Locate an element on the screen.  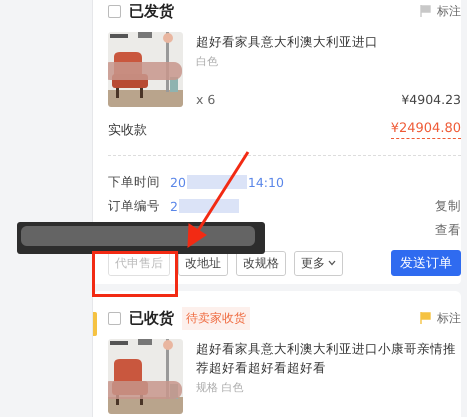
status-tag: 待卖家收货 is located at coordinates (216, 318).